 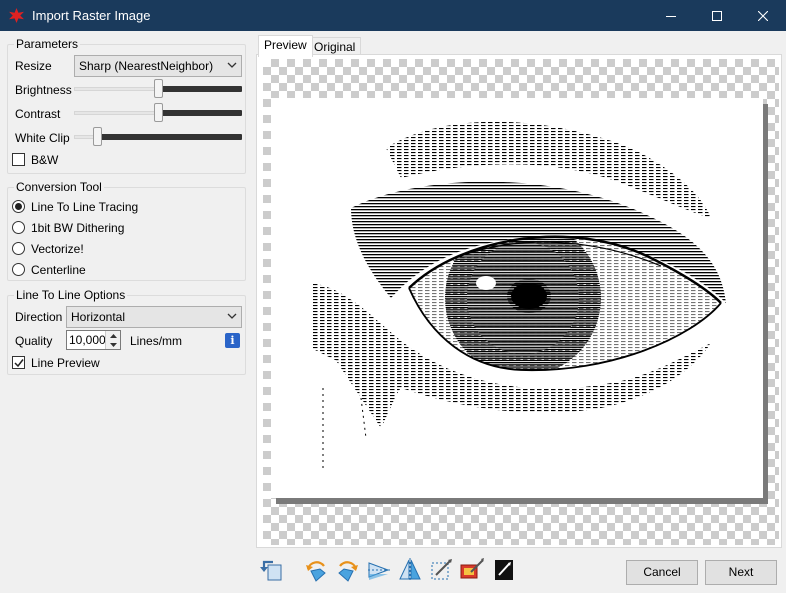 What do you see at coordinates (98, 317) in the screenshot?
I see `direction-select-value: Horizontal` at bounding box center [98, 317].